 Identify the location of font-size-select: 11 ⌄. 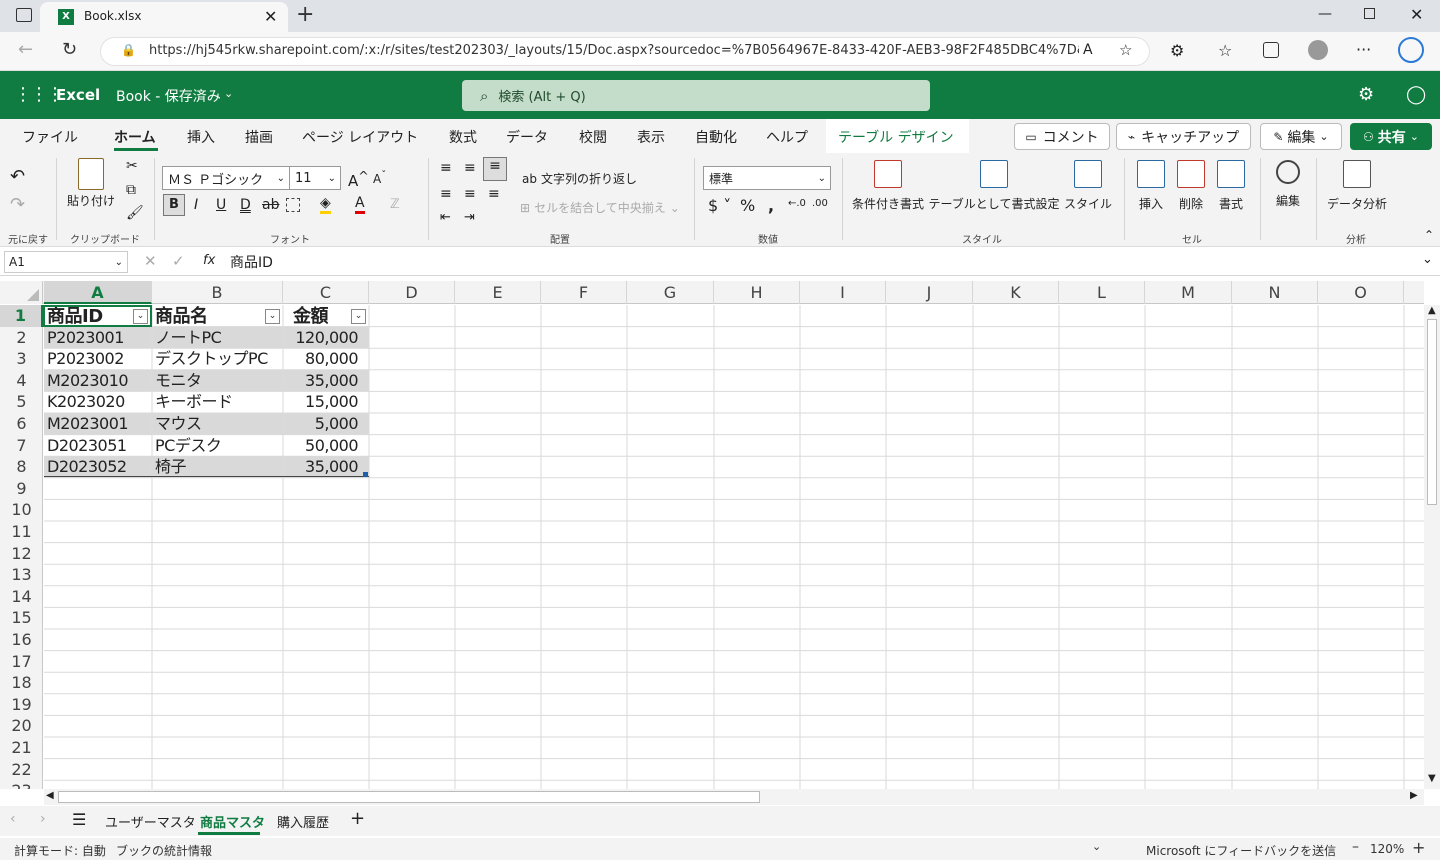
(315, 178).